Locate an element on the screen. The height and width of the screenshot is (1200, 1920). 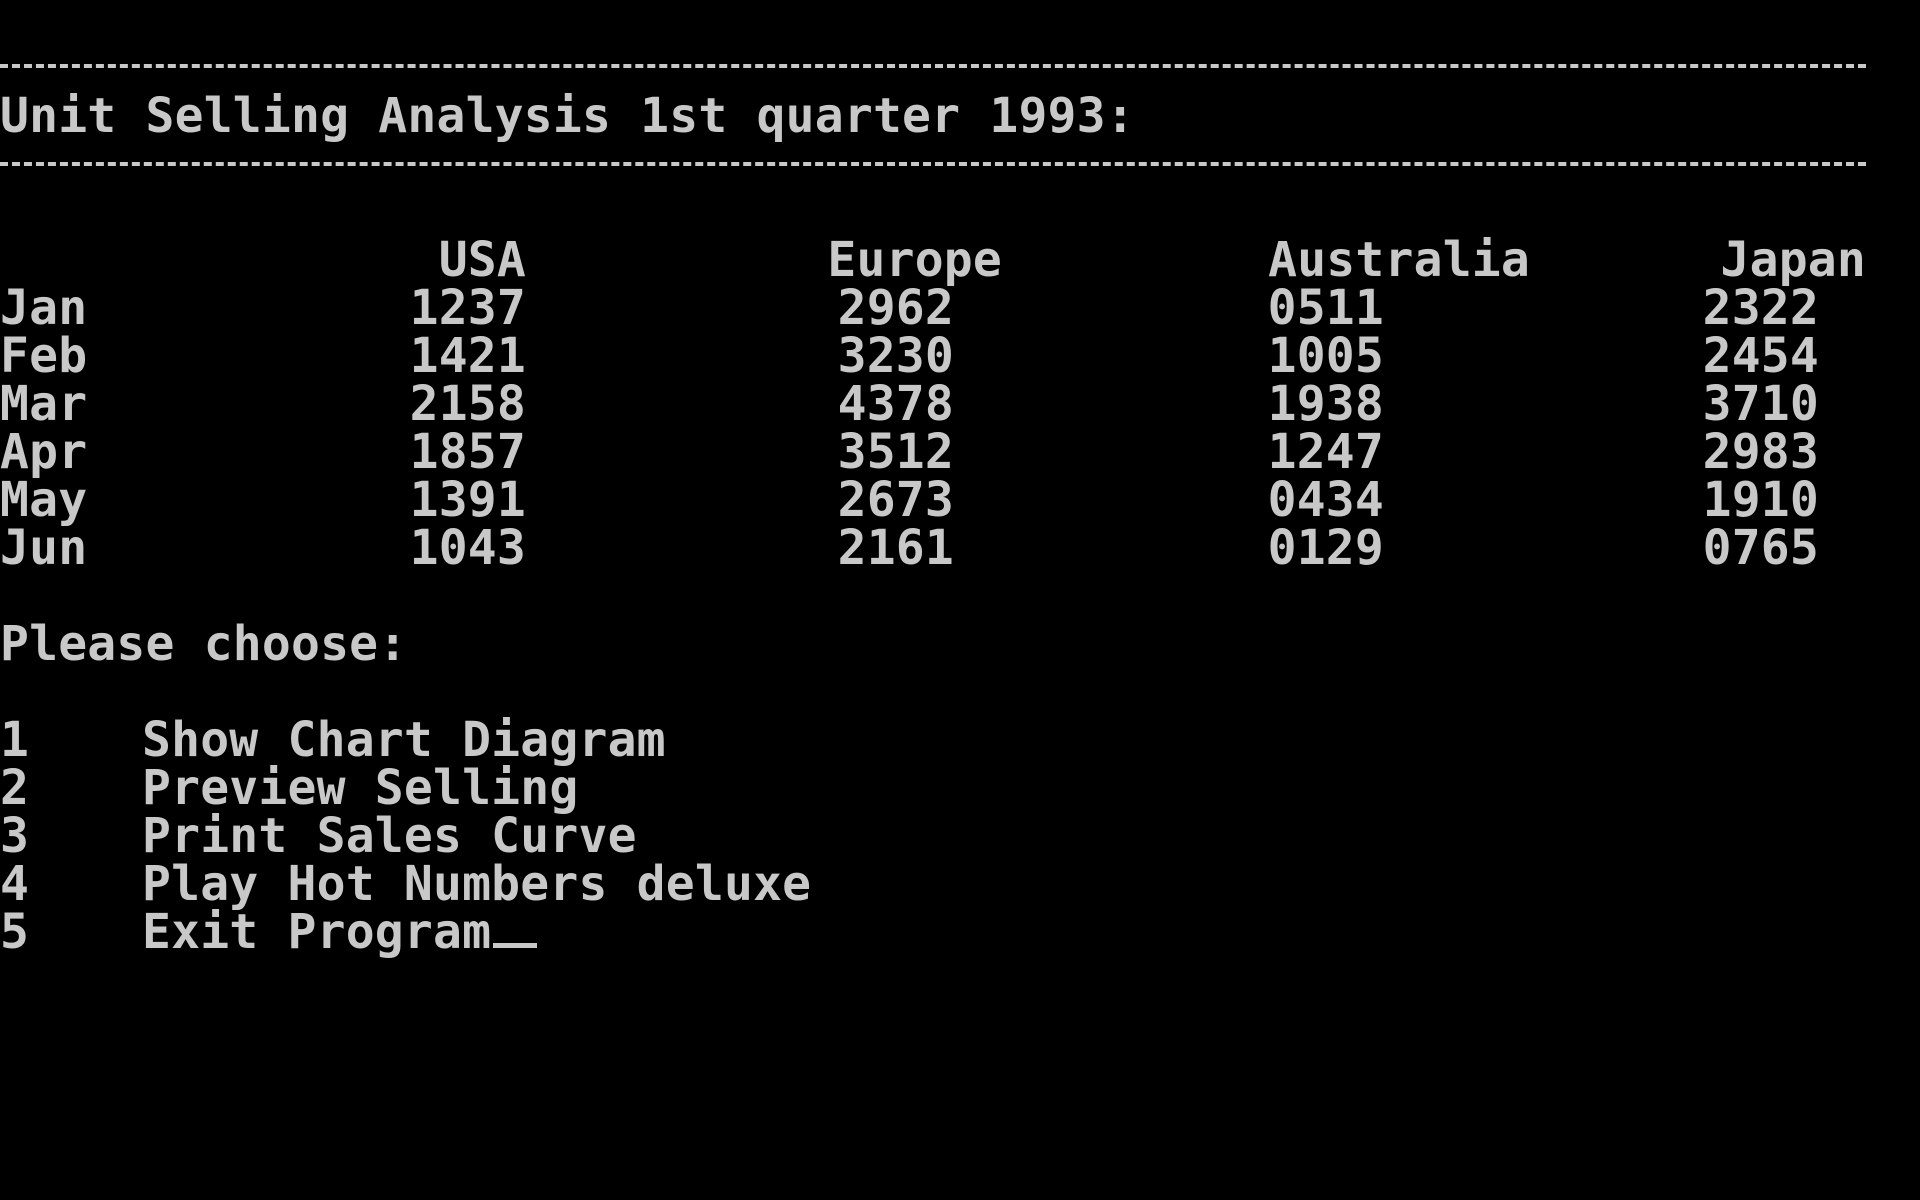
cell-australia: 1247 is located at coordinates (1325, 452).